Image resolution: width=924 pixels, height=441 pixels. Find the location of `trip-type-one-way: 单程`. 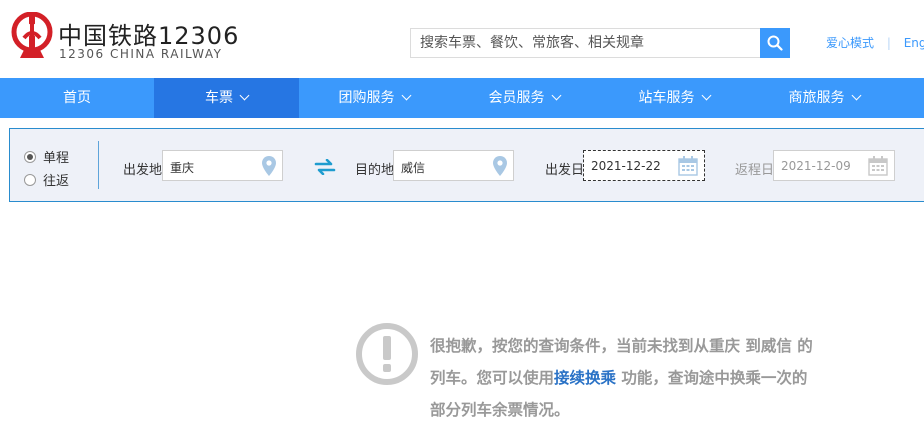

trip-type-one-way: 单程 is located at coordinates (46, 156).